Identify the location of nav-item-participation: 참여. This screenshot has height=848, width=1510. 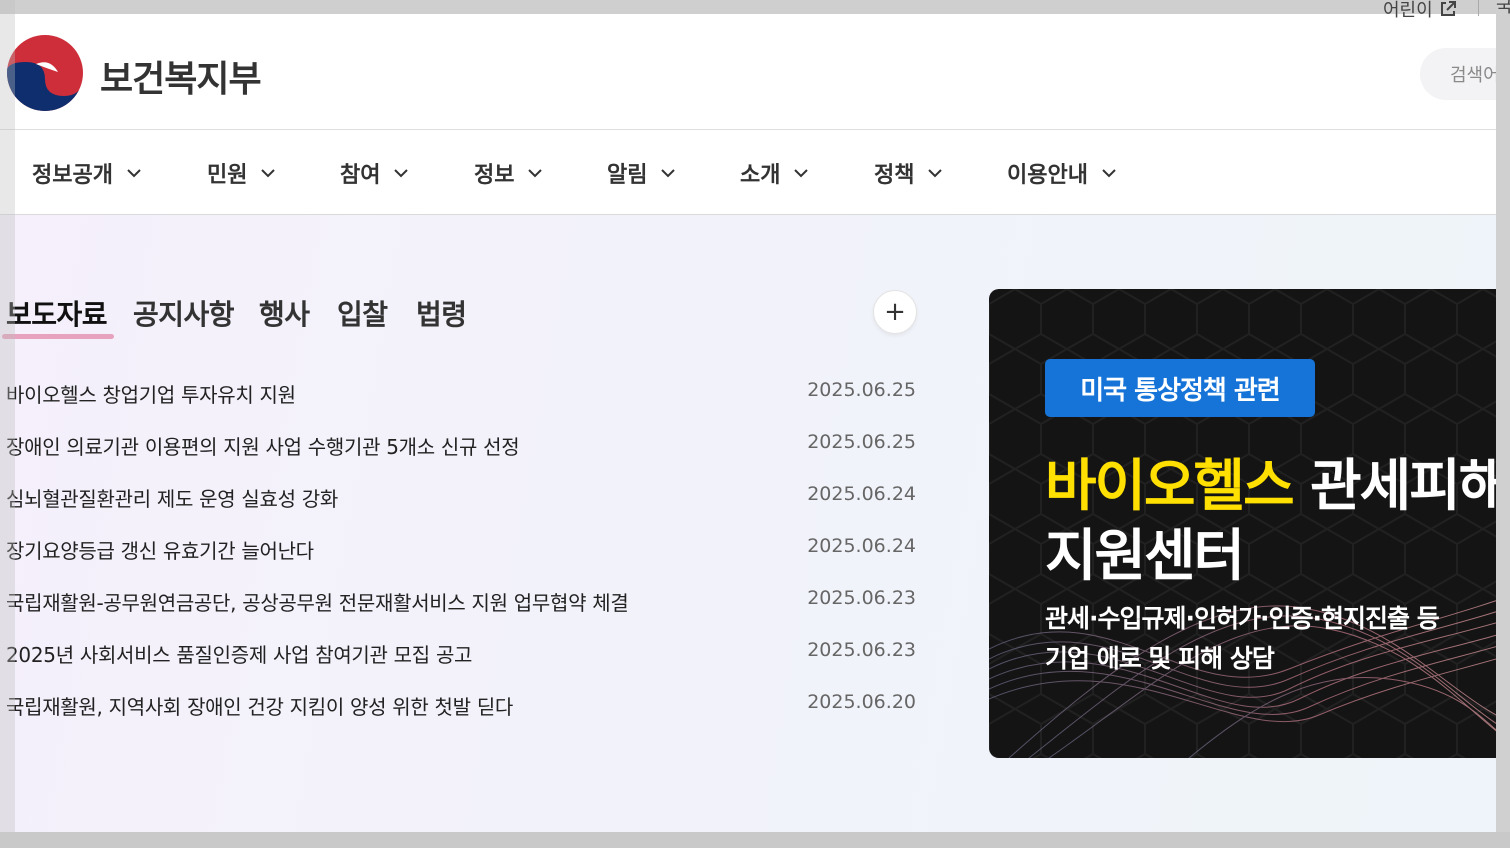
(375, 173).